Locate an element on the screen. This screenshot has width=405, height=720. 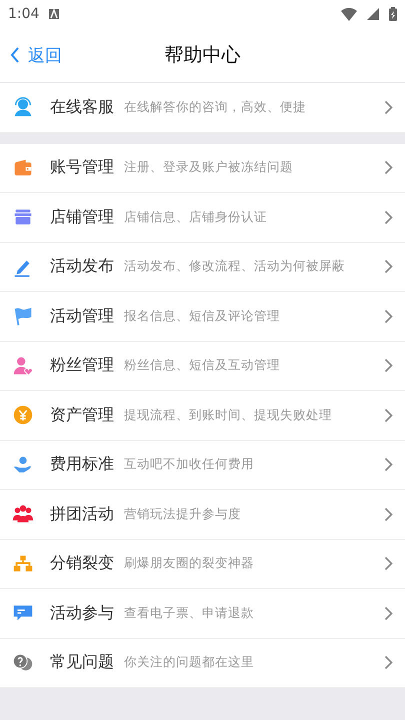
item-title: 粉丝管理 is located at coordinates (82, 365).